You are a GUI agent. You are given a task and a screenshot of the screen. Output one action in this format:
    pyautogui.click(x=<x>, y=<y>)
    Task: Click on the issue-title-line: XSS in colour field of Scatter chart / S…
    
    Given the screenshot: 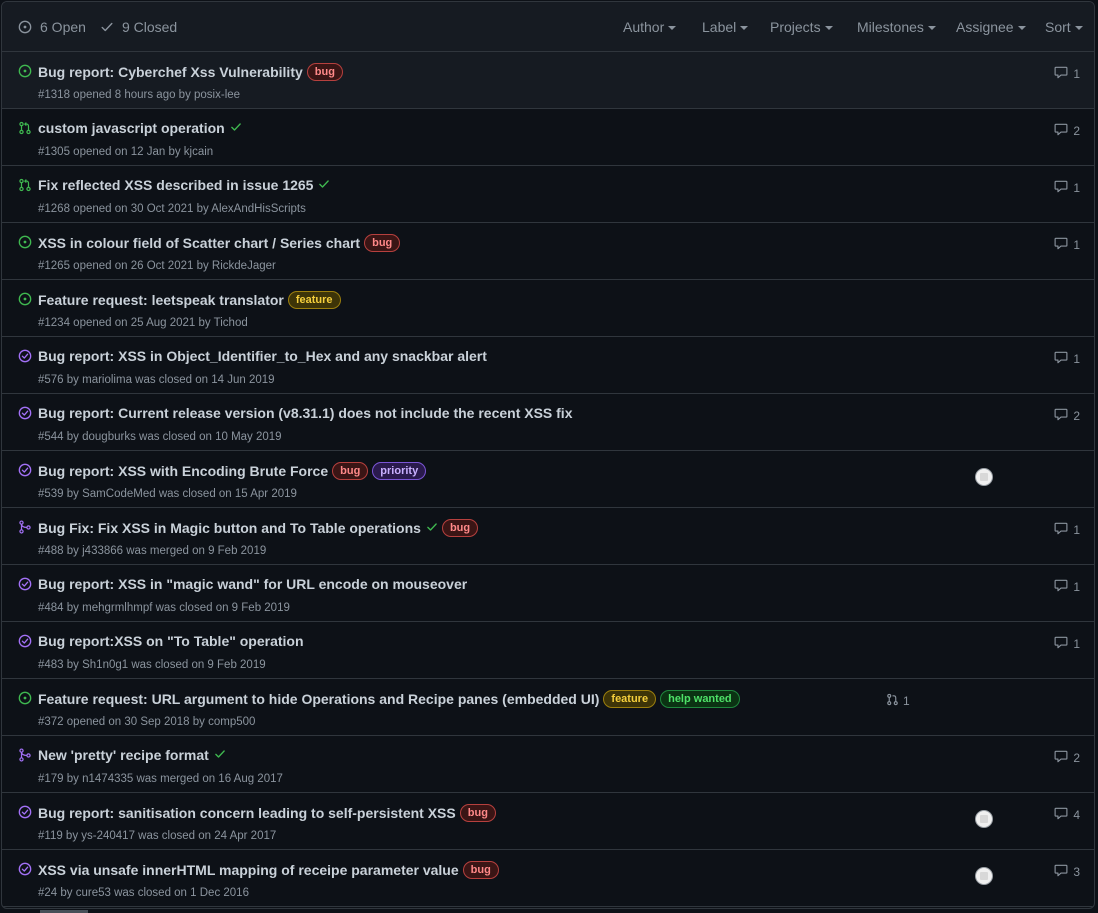 What is the action you would take?
    pyautogui.click(x=219, y=243)
    